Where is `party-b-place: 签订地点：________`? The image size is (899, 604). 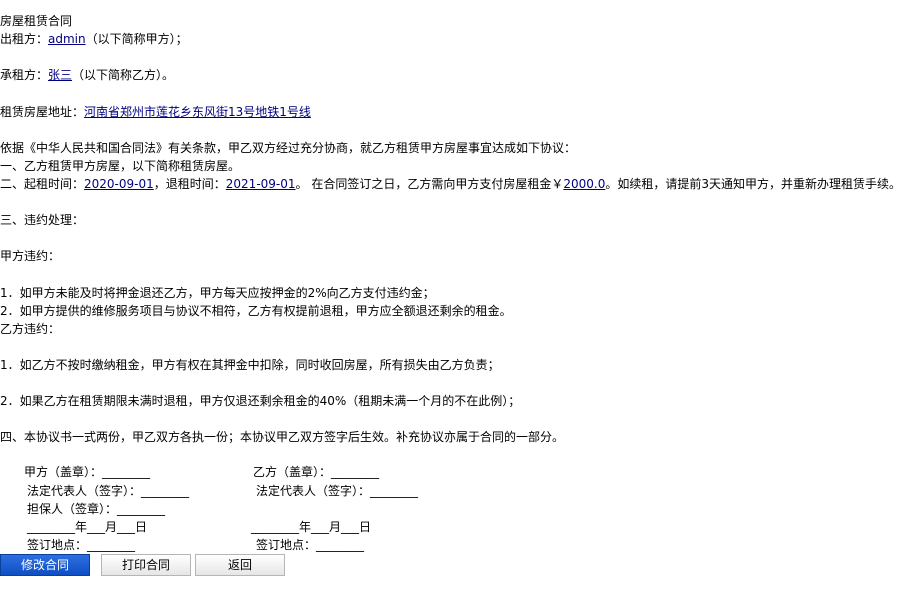
party-b-place: 签订地点：________ is located at coordinates (310, 545).